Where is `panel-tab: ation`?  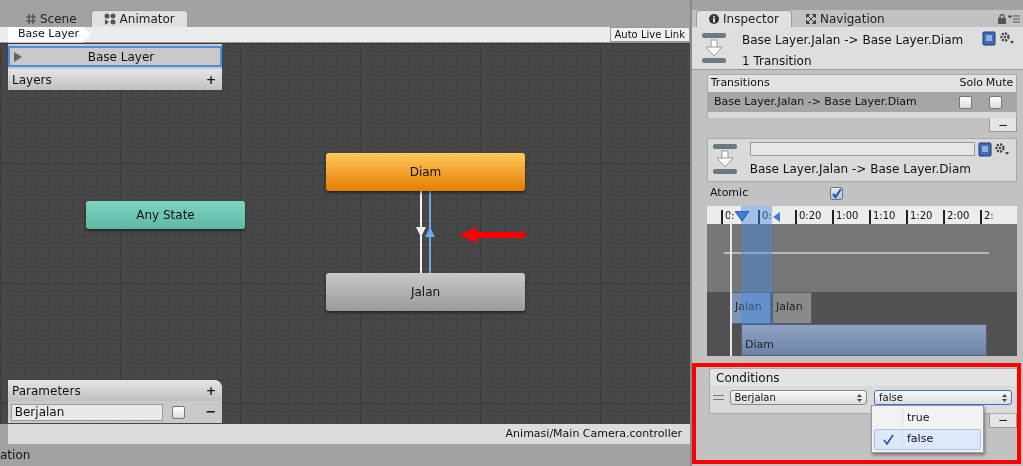
panel-tab: ation is located at coordinates (15, 455).